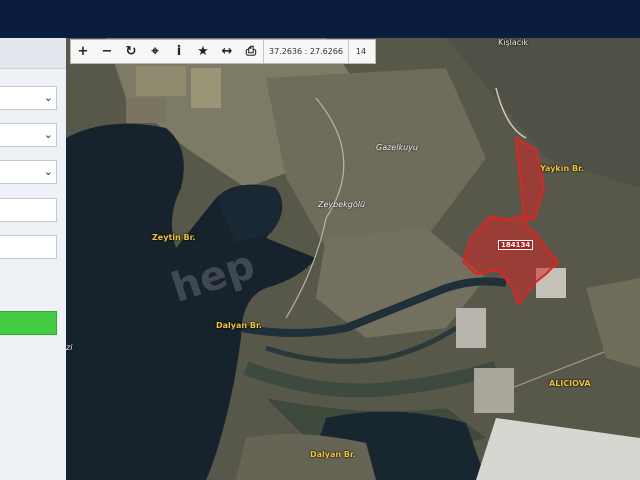 Image resolution: width=640 pixels, height=480 pixels. I want to click on place-label: Zeytin Br., so click(174, 237).